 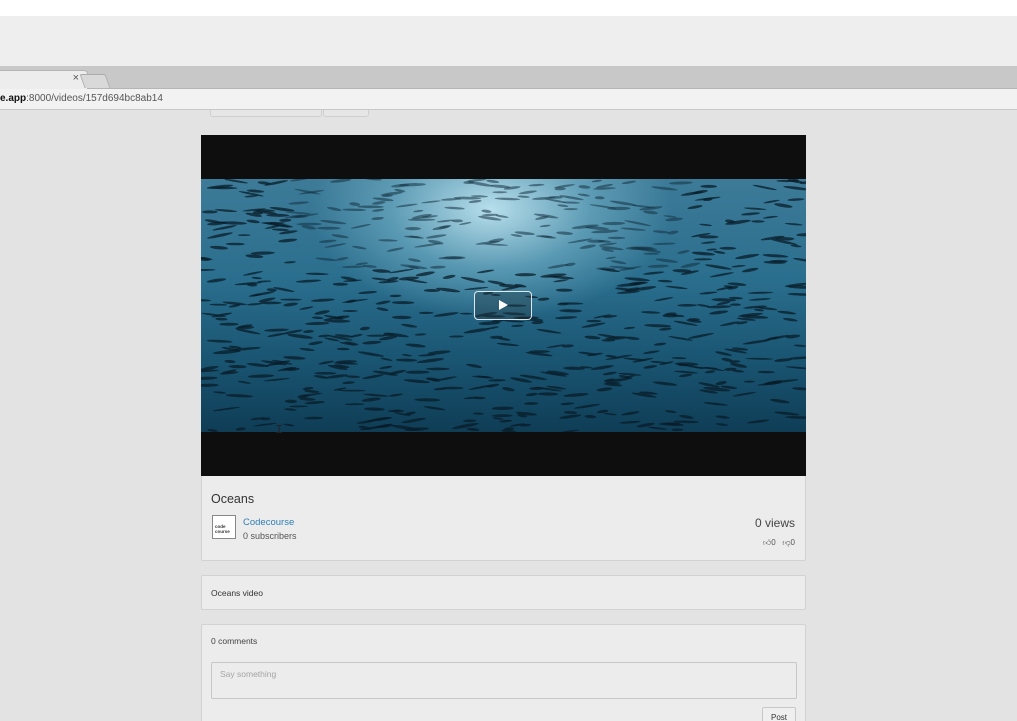 I want to click on new-tab-button, so click(x=95, y=81).